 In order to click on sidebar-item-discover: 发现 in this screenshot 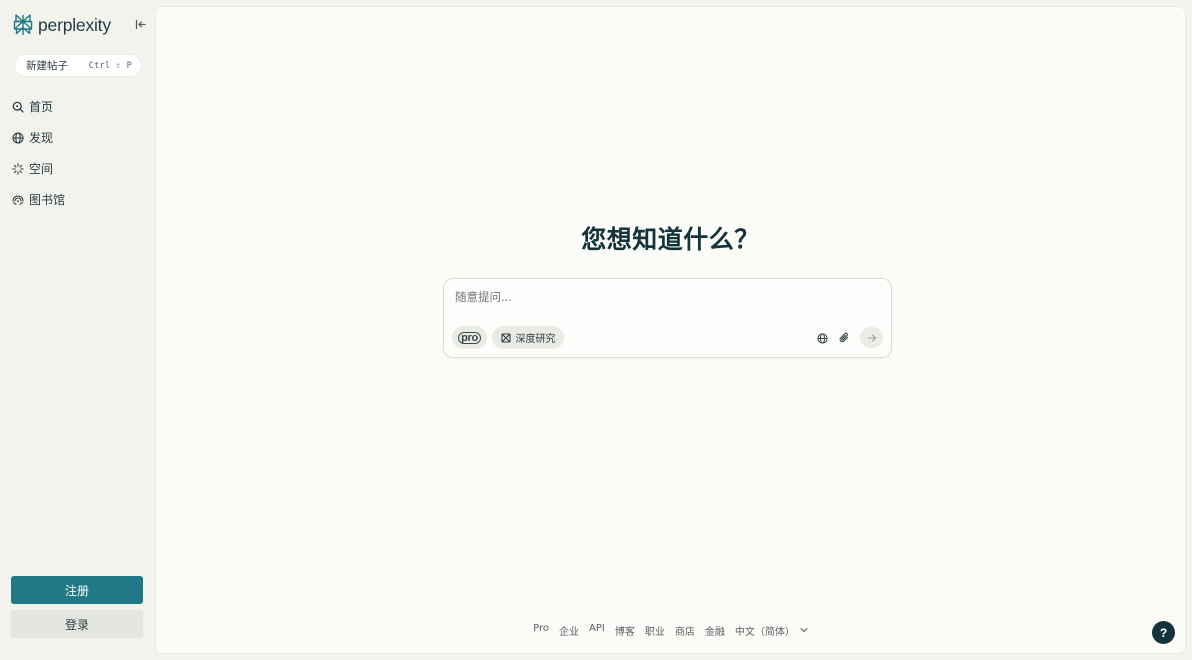, I will do `click(78, 137)`.